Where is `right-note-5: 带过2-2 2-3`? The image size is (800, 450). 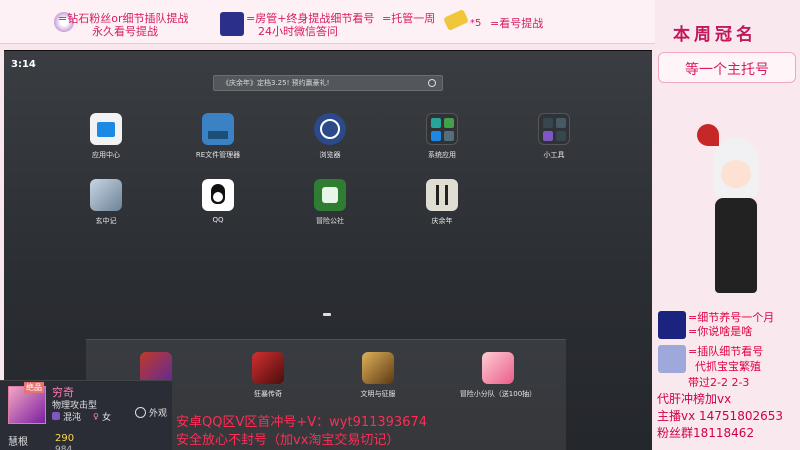
right-note-5: 带过2-2 2-3 is located at coordinates (719, 382).